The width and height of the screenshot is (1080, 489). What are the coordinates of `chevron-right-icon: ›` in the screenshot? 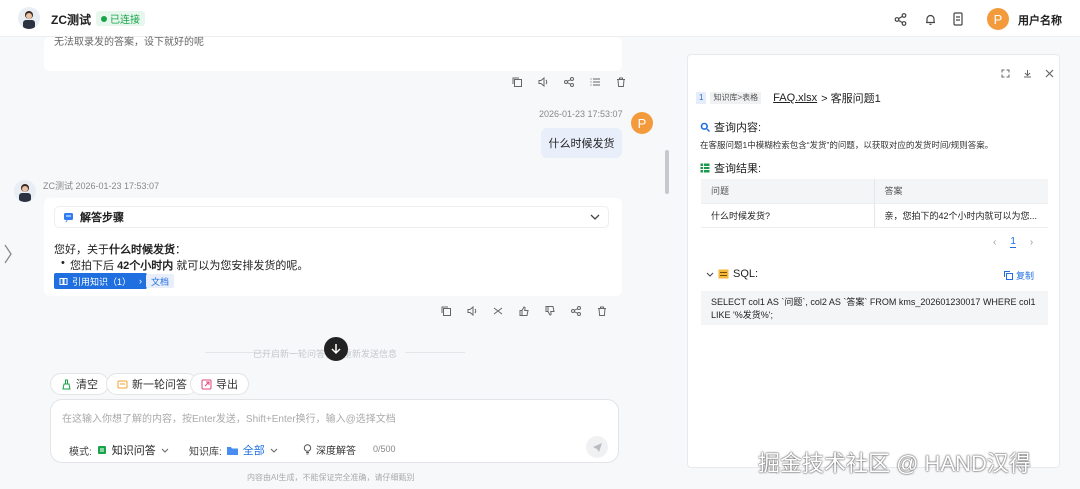 It's located at (141, 281).